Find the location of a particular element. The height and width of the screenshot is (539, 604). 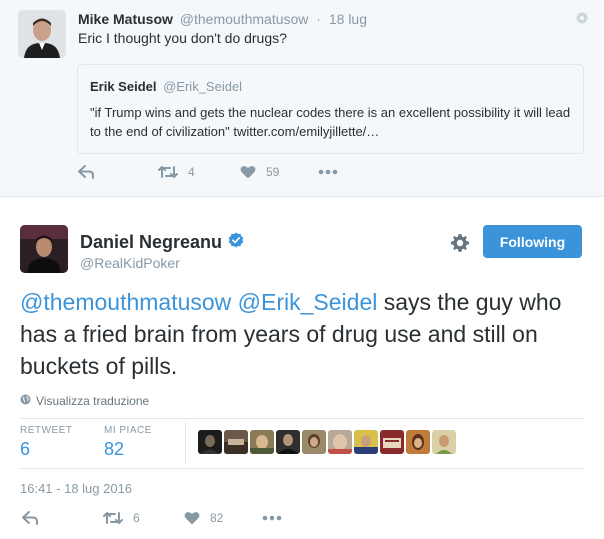

globe-icon is located at coordinates (25, 401).